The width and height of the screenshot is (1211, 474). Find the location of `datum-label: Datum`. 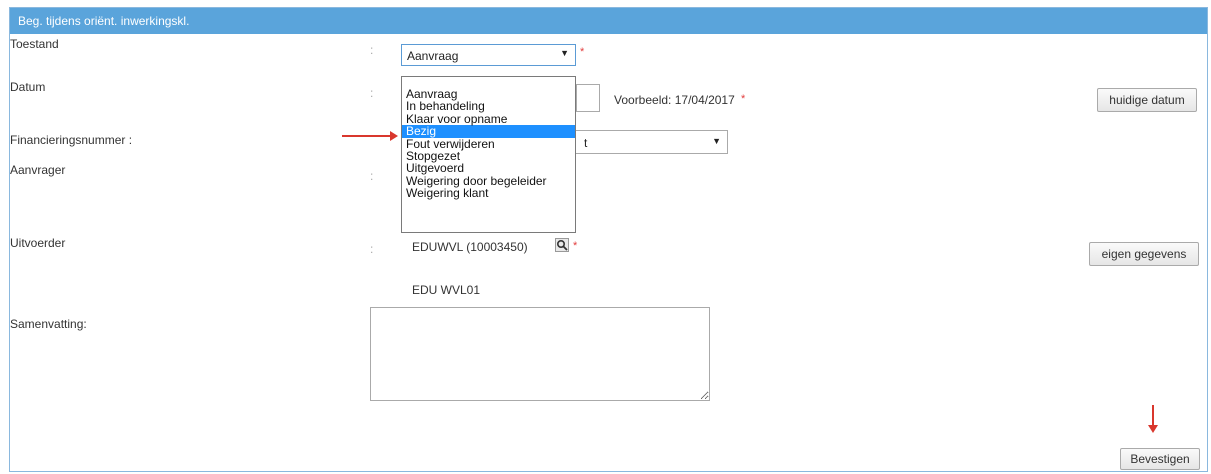

datum-label: Datum is located at coordinates (28, 87).